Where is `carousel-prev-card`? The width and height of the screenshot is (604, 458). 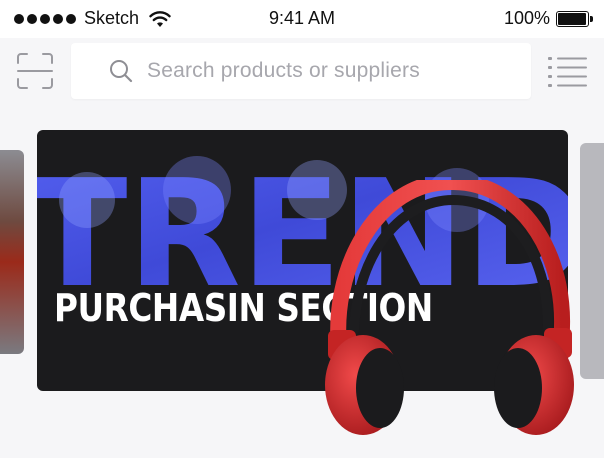
carousel-prev-card is located at coordinates (12, 252).